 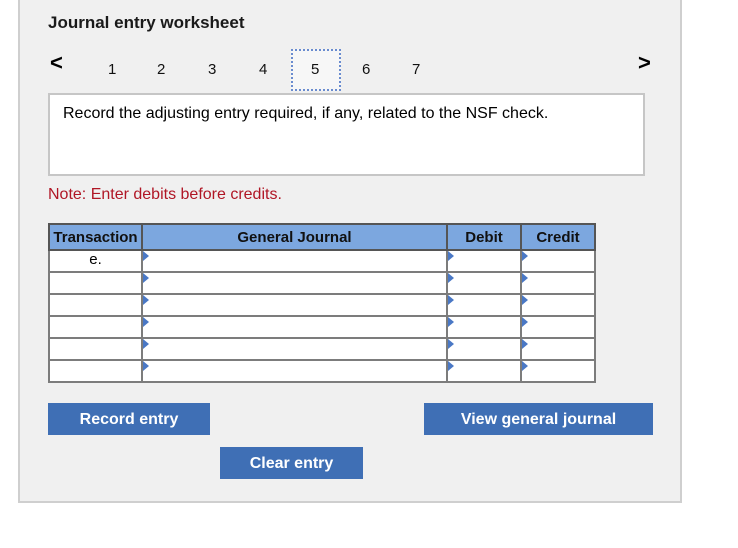 I want to click on note-text: Note: Enter debits before credits., so click(x=165, y=194).